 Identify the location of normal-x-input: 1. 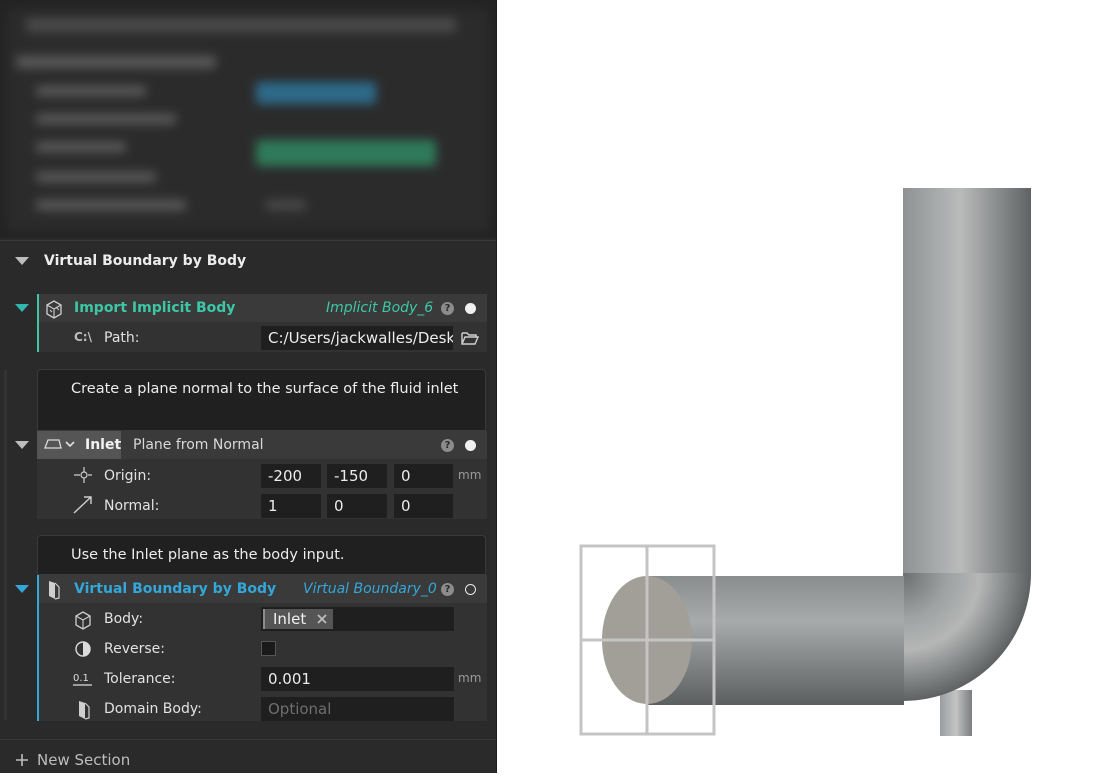
(291, 506).